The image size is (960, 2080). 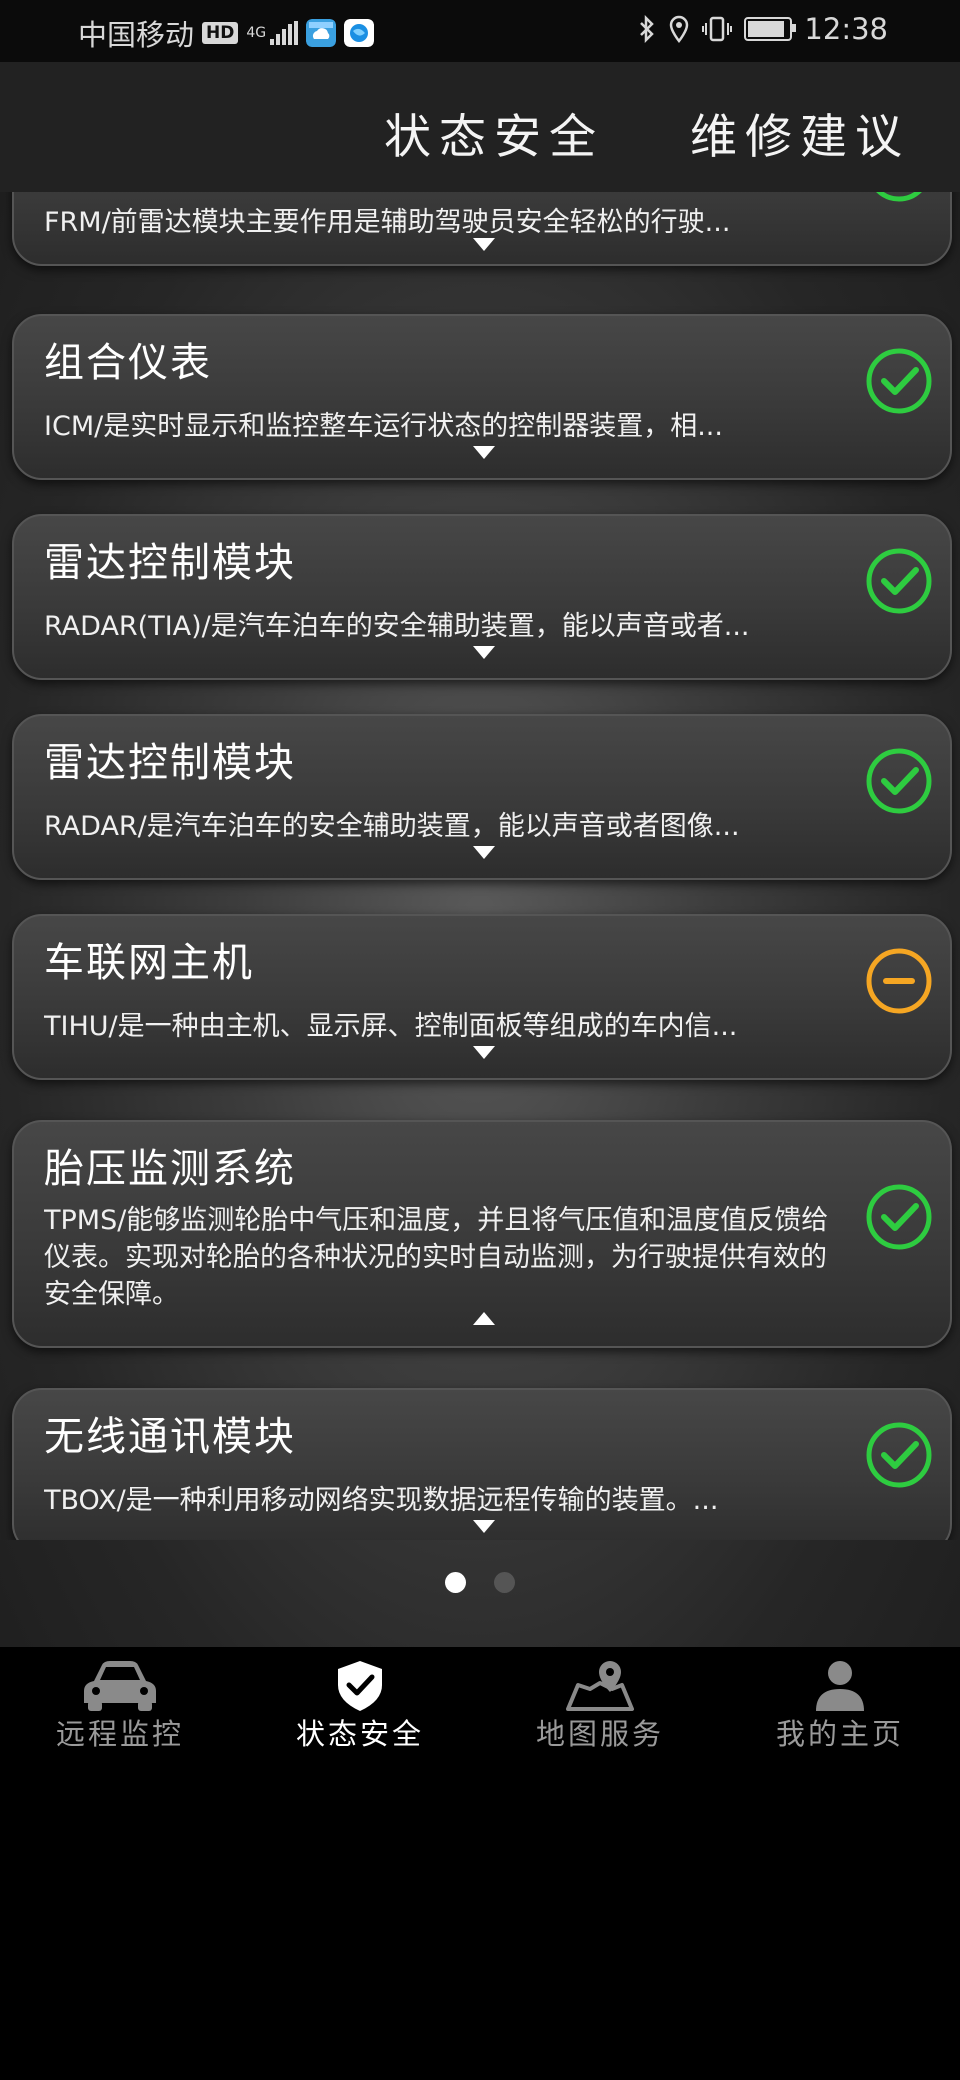 What do you see at coordinates (504, 1582) in the screenshot?
I see `page-dot` at bounding box center [504, 1582].